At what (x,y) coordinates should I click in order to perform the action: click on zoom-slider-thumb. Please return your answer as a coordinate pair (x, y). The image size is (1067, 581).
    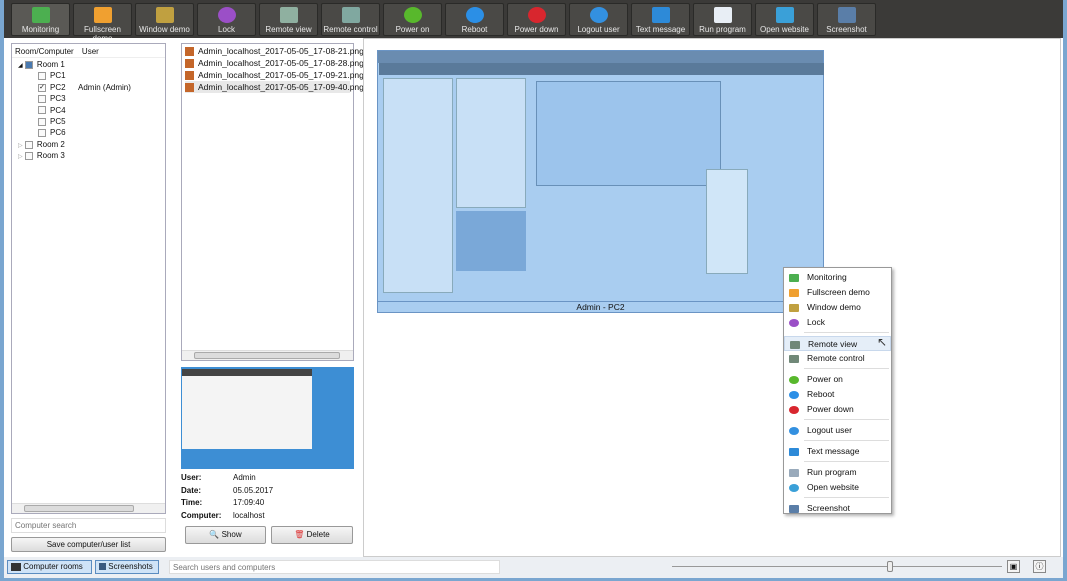
    Looking at the image, I should click on (889, 566).